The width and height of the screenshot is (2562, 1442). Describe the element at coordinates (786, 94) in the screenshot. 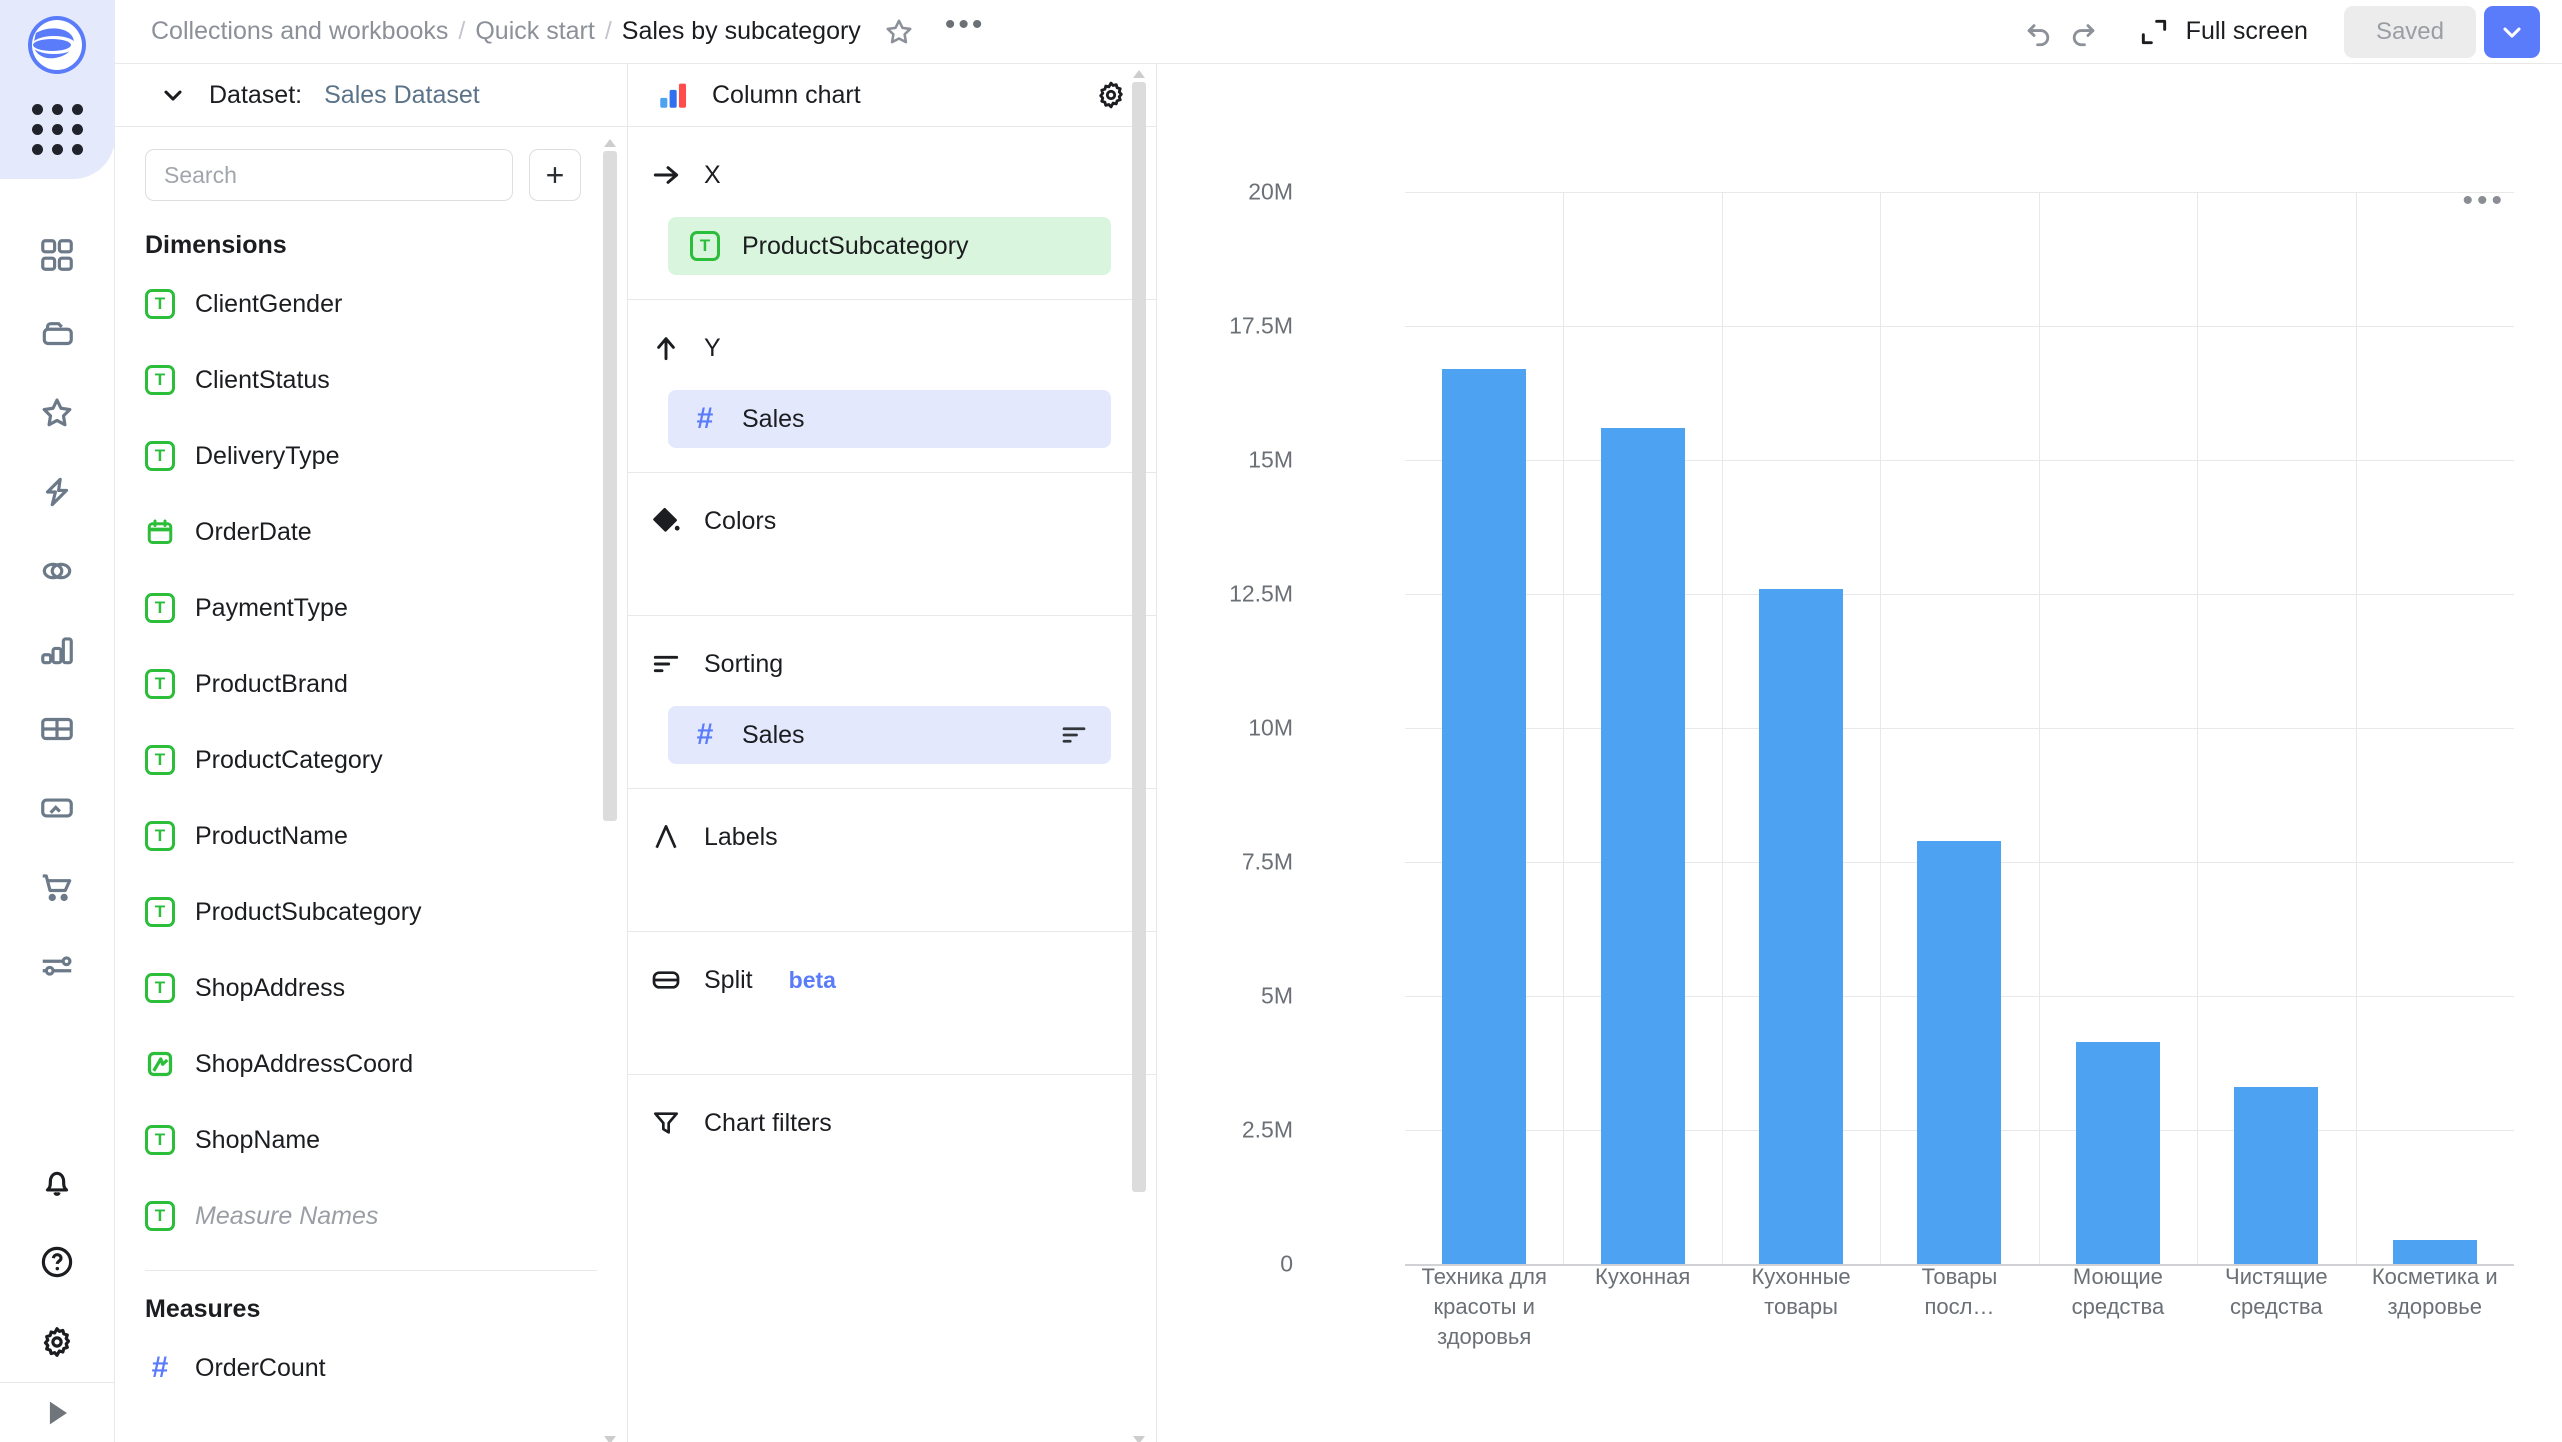

I see `chart-type-label: Column chart` at that location.